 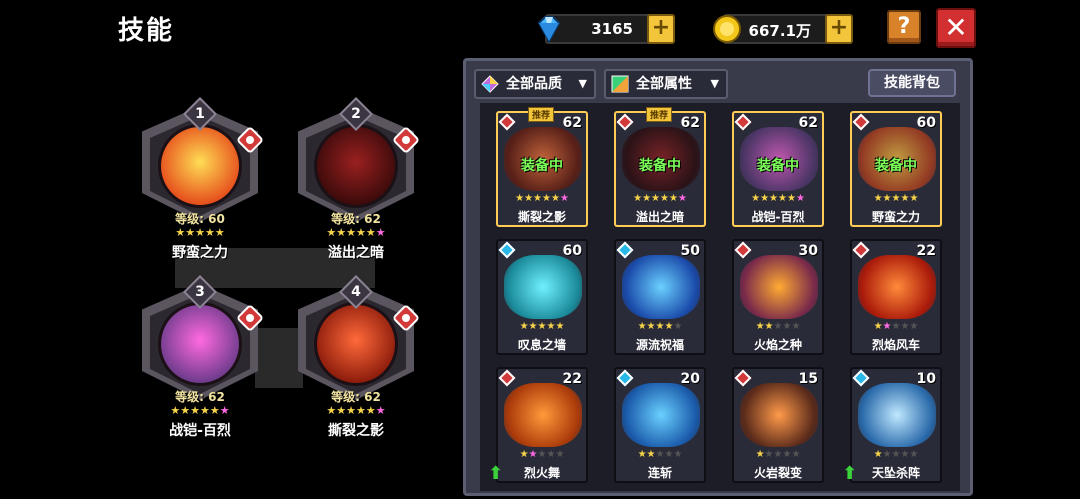 What do you see at coordinates (612, 29) in the screenshot?
I see `gem-amount: 3165` at bounding box center [612, 29].